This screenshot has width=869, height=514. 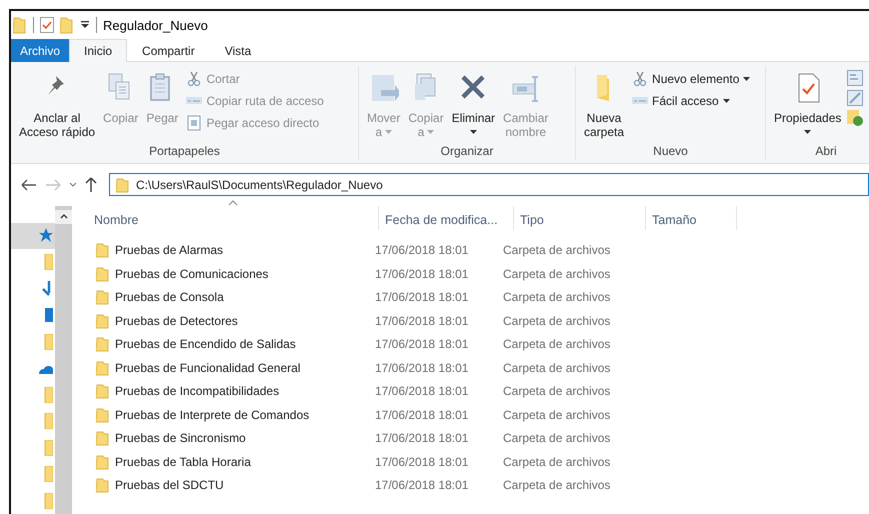 What do you see at coordinates (169, 485) in the screenshot?
I see `file-name: Pruebas del SDCTU` at bounding box center [169, 485].